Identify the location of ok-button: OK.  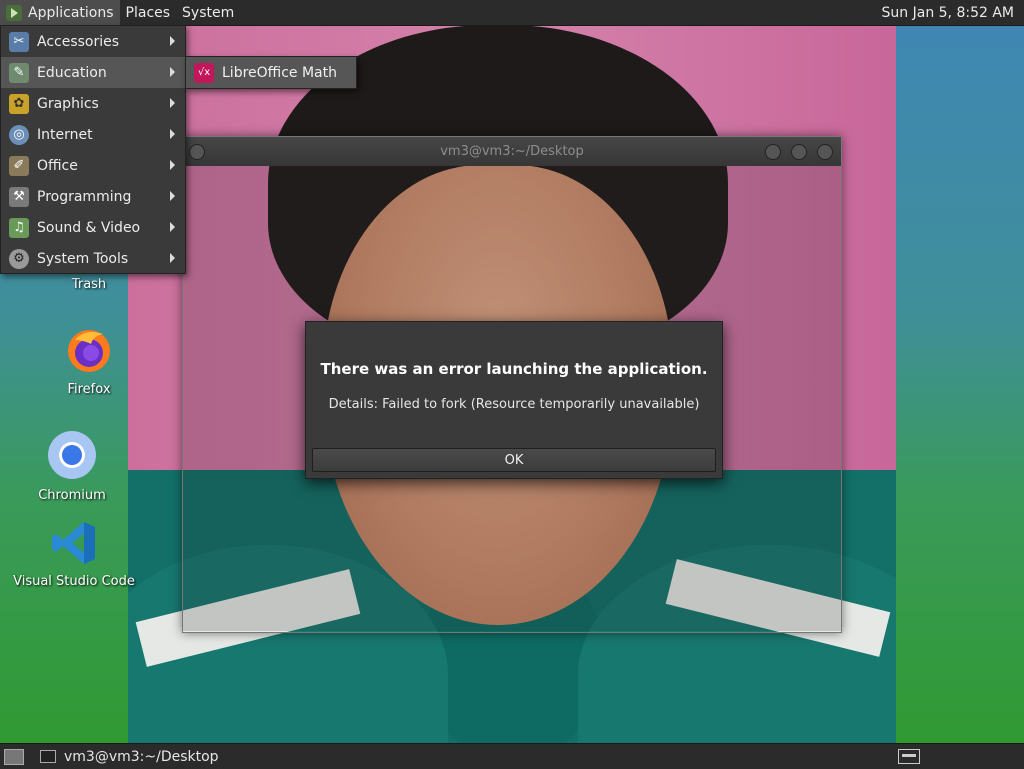
(514, 460).